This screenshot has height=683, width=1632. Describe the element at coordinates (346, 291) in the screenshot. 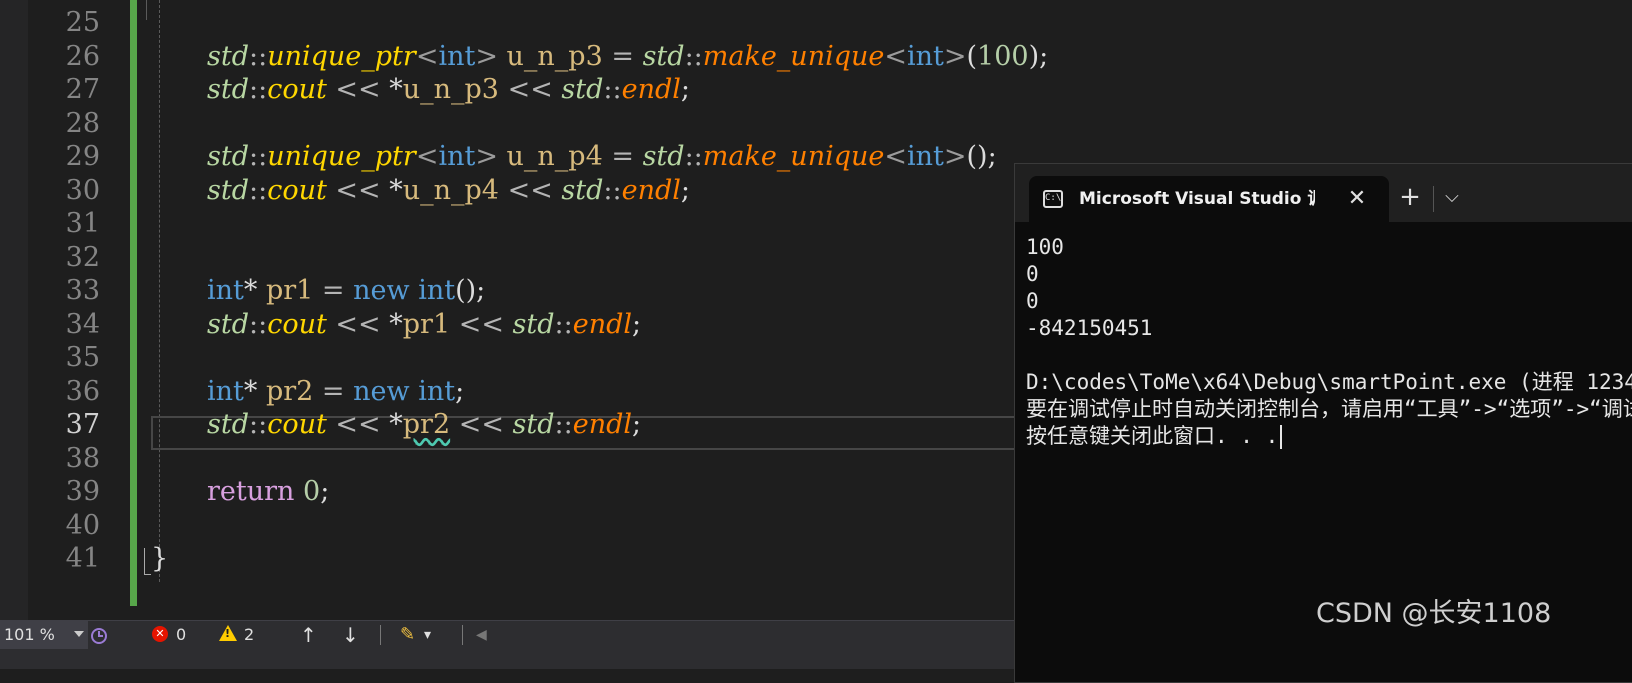

I see `code-text: int* pr1 = new int();` at that location.